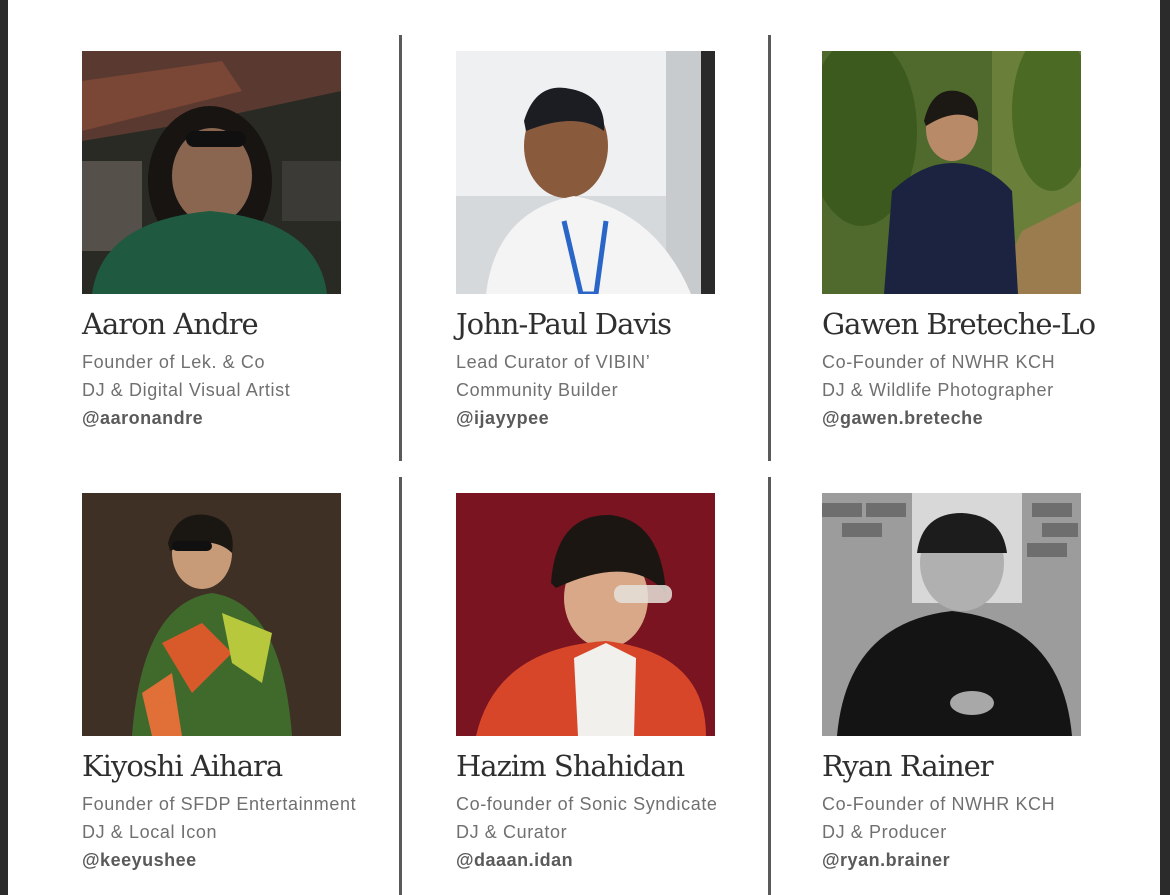  What do you see at coordinates (553, 362) in the screenshot?
I see `person-role: Lead Curator of VIBIN’` at bounding box center [553, 362].